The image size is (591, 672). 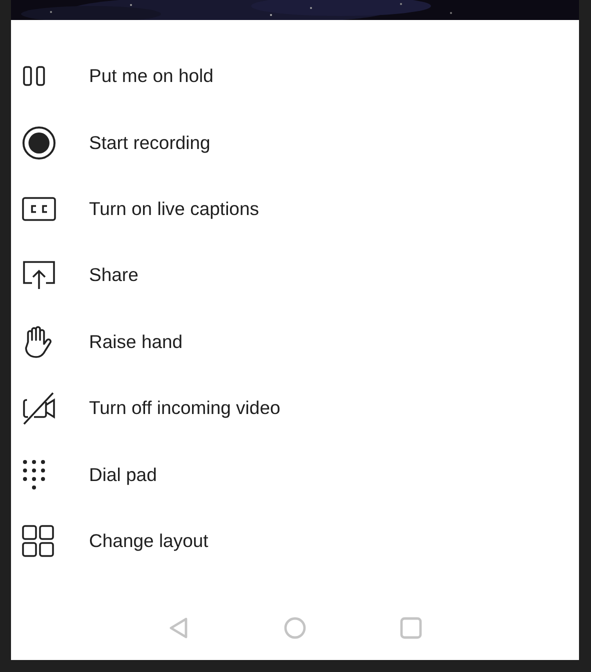 I want to click on video-off-icon, so click(x=39, y=408).